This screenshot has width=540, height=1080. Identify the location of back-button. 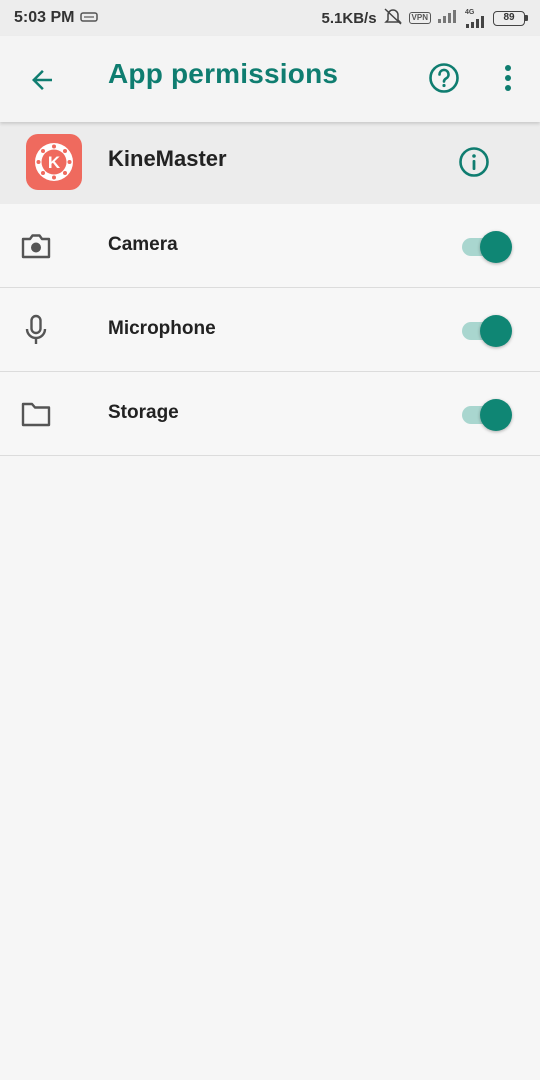
(42, 80).